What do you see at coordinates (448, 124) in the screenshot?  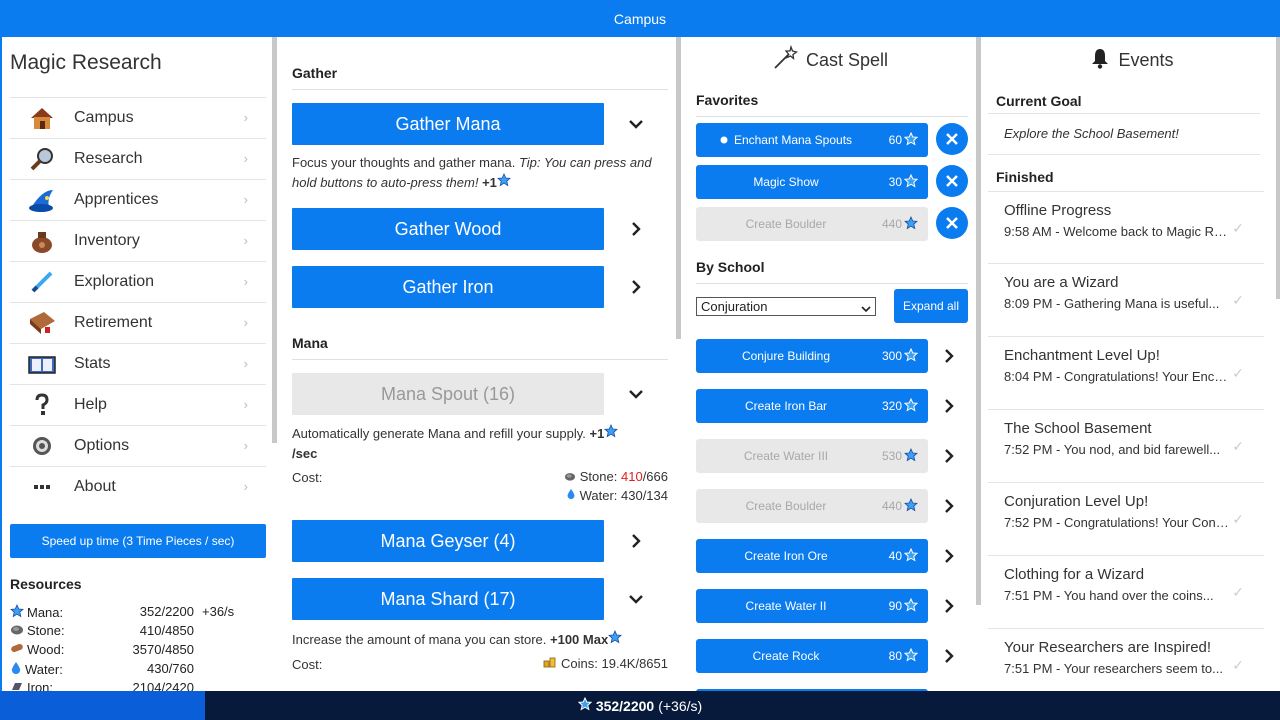 I see `gather-mana-button: Gather Mana` at bounding box center [448, 124].